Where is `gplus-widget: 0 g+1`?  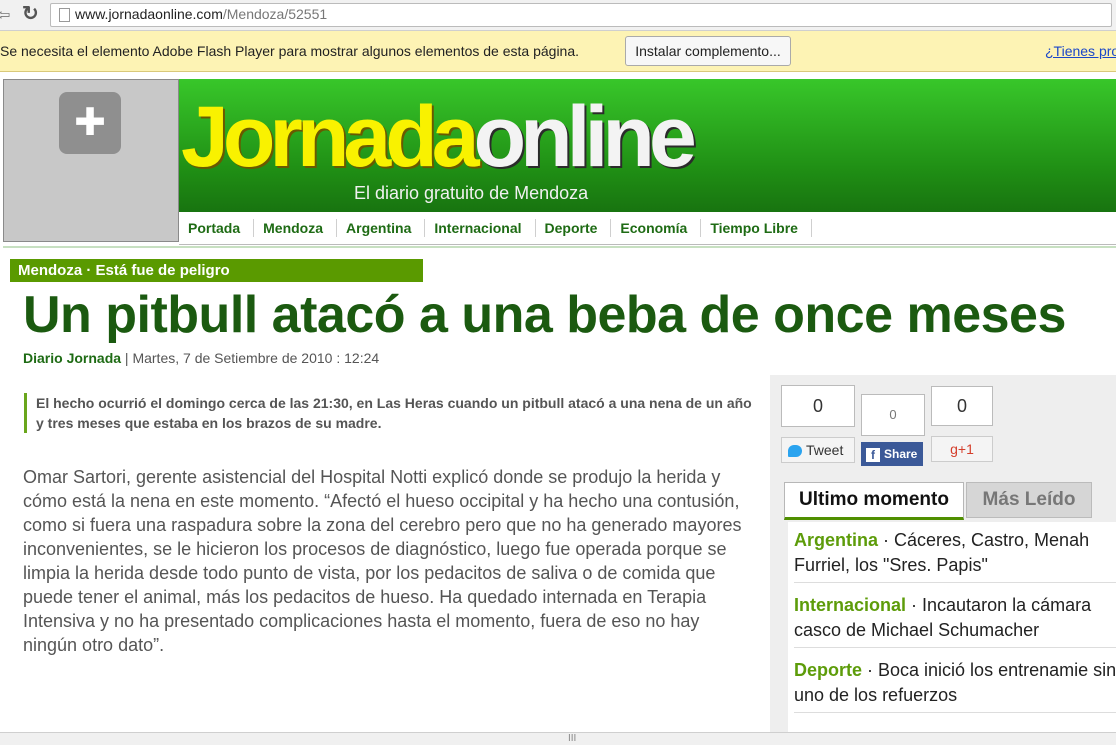
gplus-widget: 0 g+1 is located at coordinates (962, 424).